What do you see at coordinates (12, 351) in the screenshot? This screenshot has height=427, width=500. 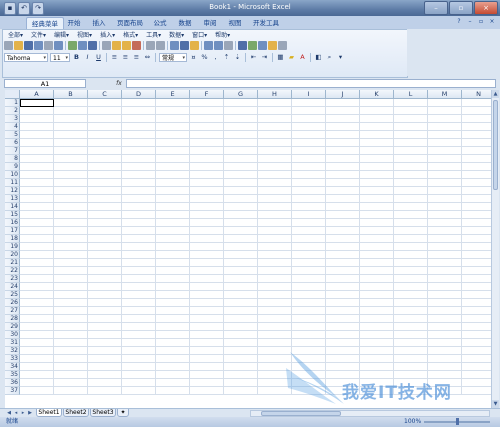 I see `row-header: 32` at bounding box center [12, 351].